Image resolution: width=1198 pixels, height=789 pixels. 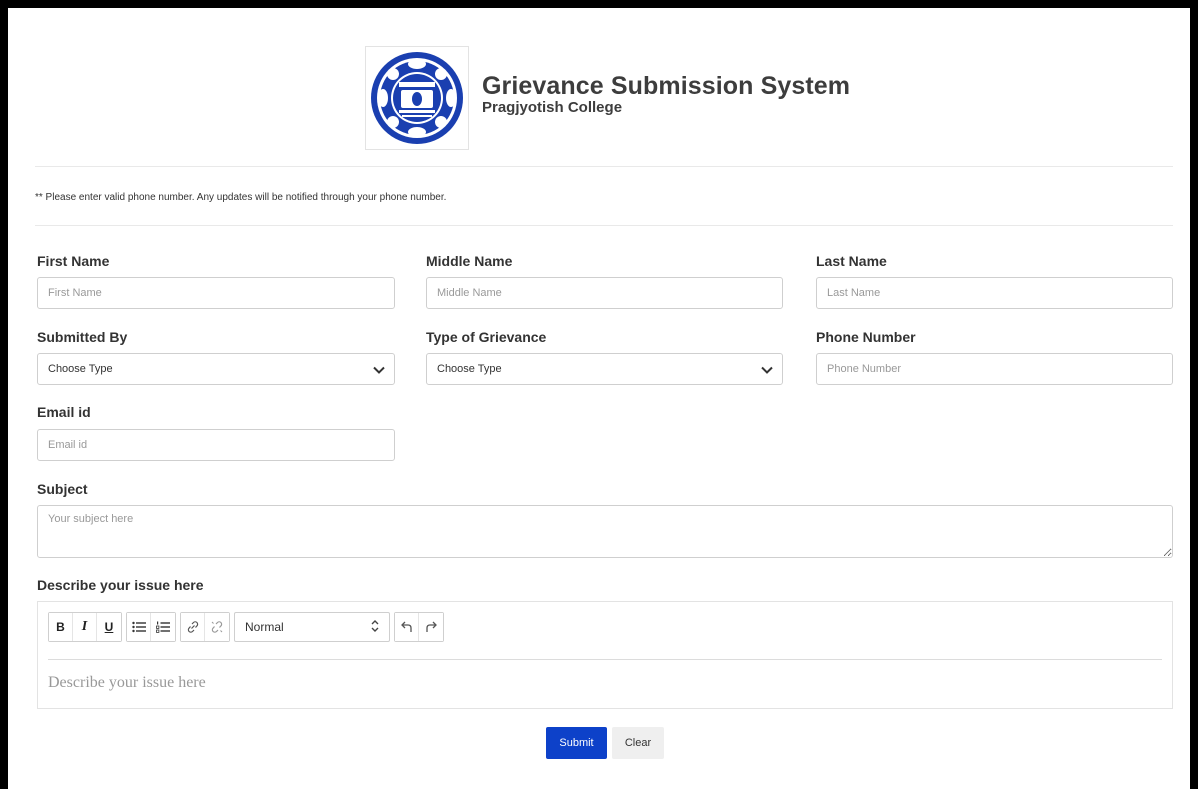 I want to click on divider-form, so click(x=604, y=225).